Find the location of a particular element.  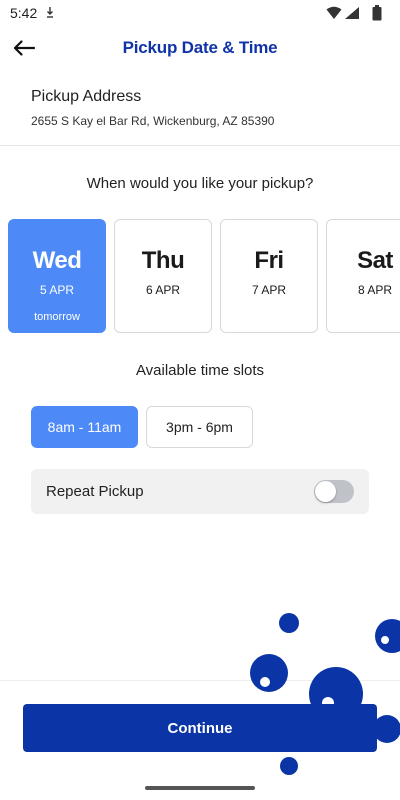

day-date: 6 APR is located at coordinates (163, 290).